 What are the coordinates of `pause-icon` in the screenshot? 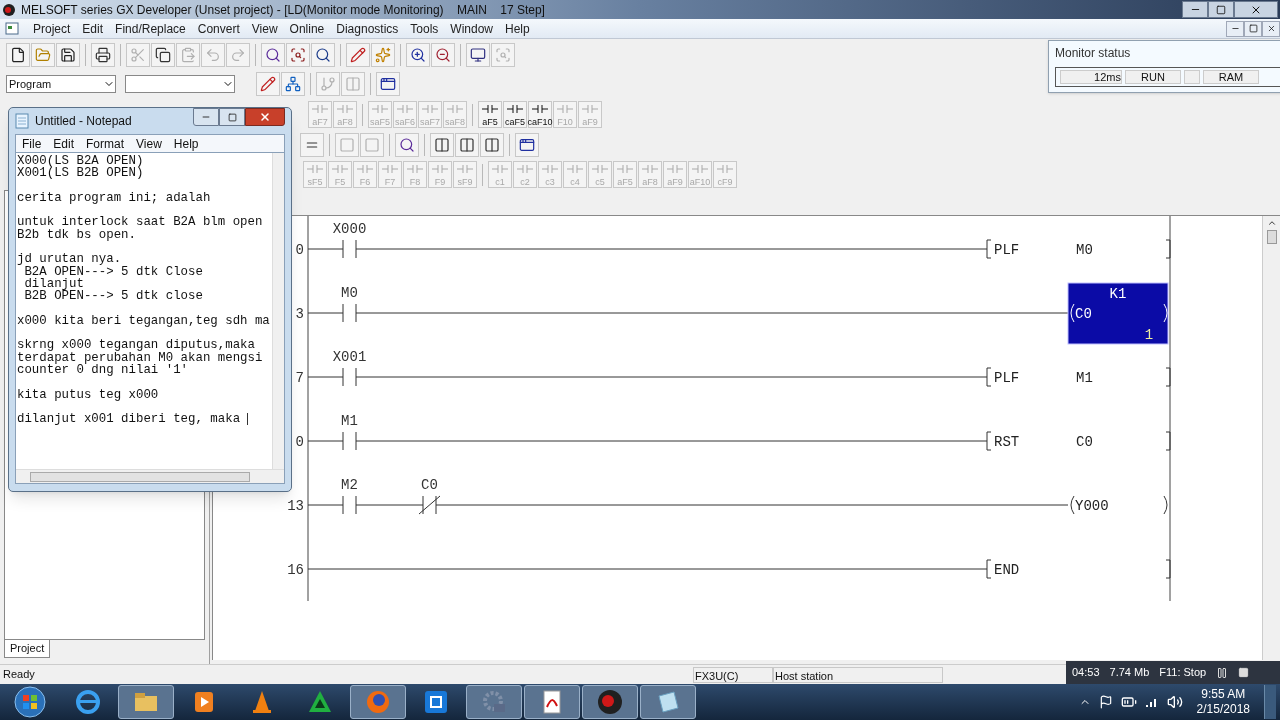 It's located at (1222, 672).